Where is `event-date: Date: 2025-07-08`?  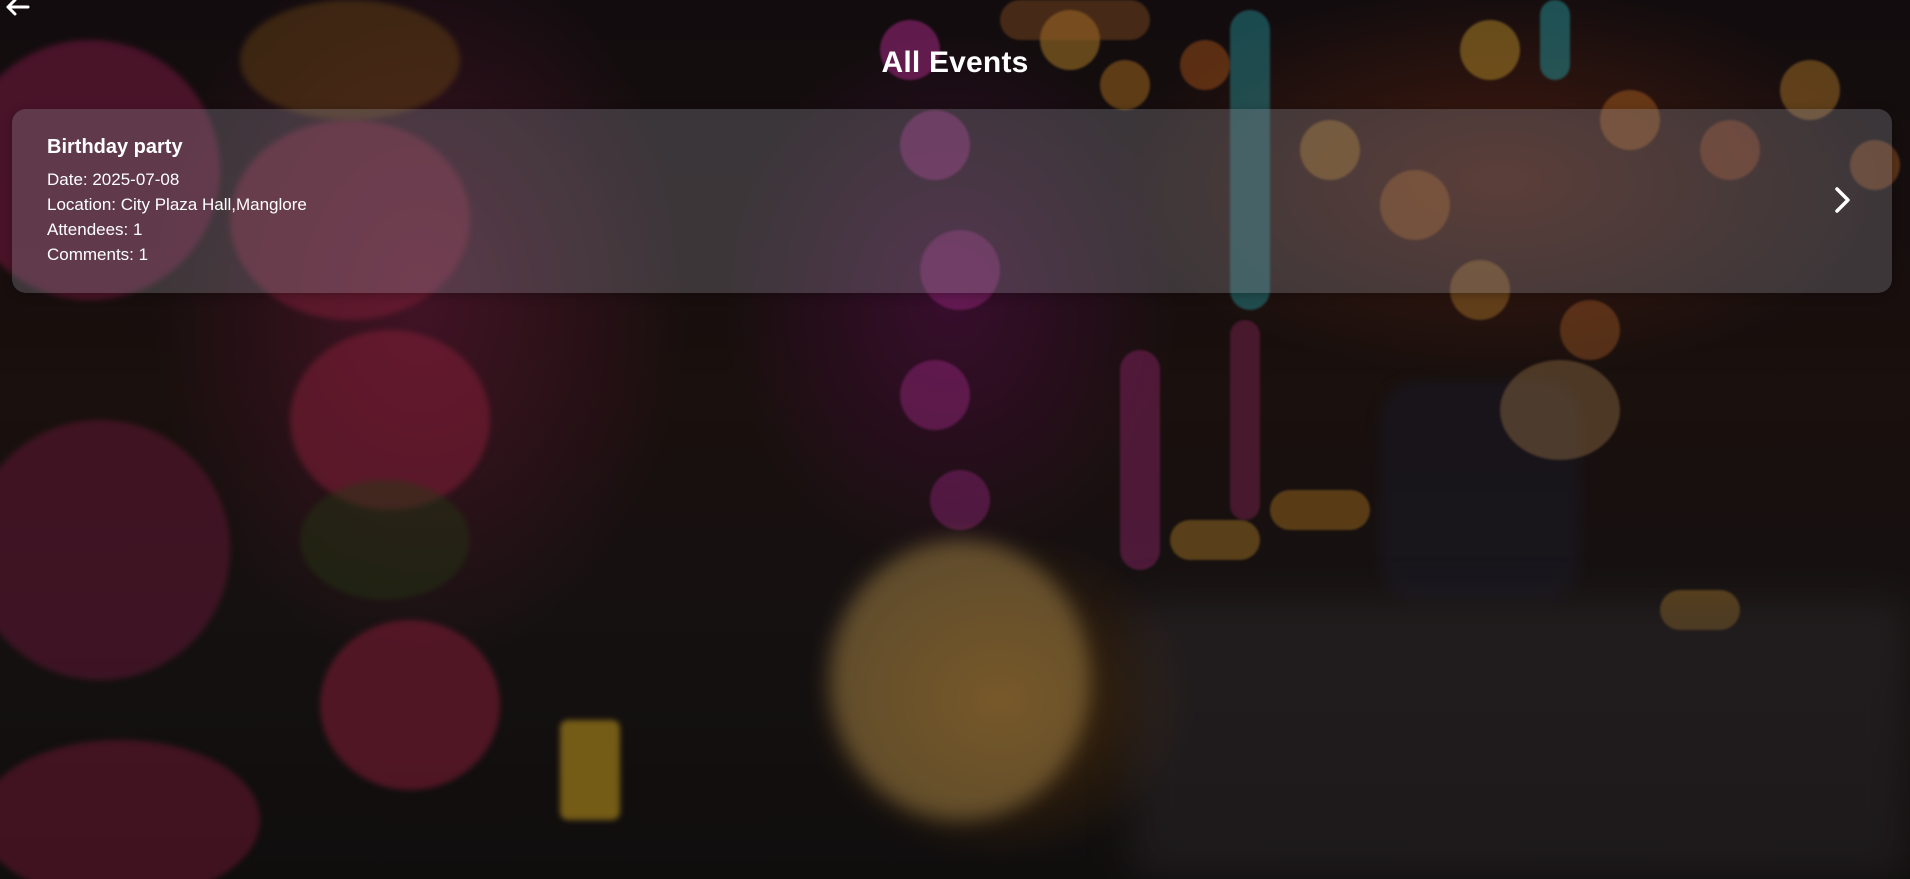
event-date: Date: 2025-07-08 is located at coordinates (113, 179).